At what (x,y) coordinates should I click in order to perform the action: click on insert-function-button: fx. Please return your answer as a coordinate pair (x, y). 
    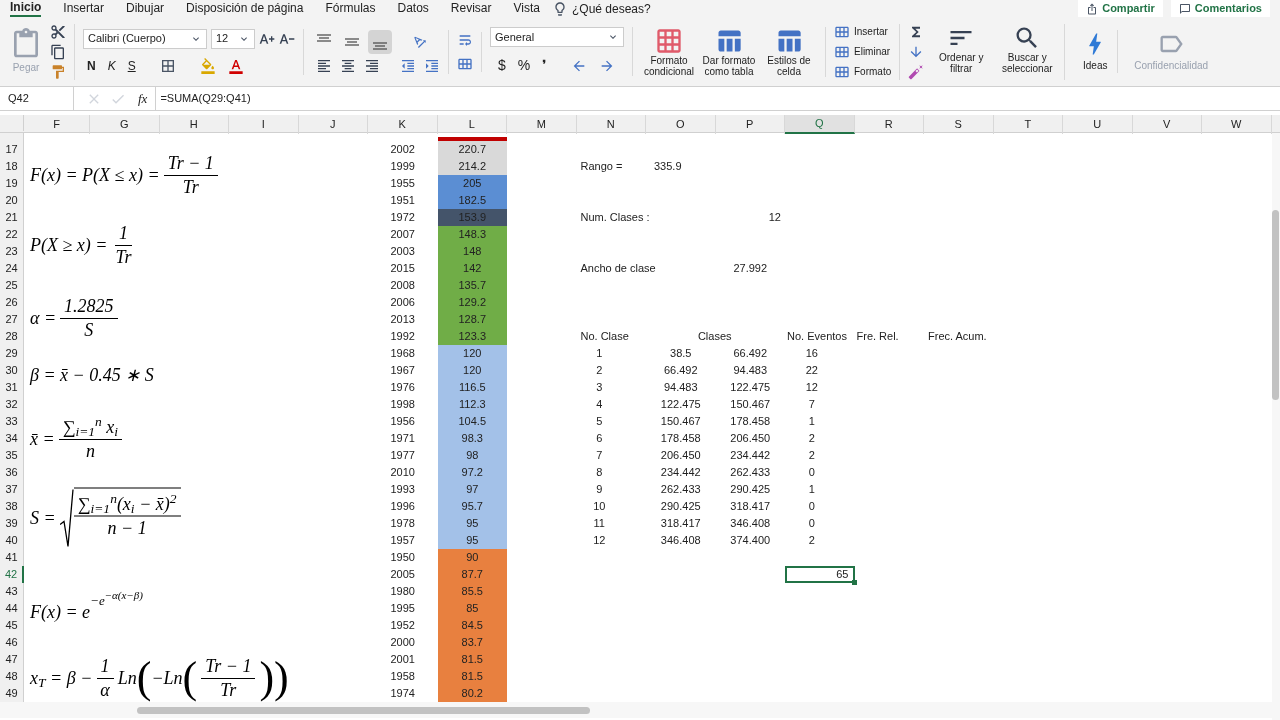
    Looking at the image, I should click on (143, 98).